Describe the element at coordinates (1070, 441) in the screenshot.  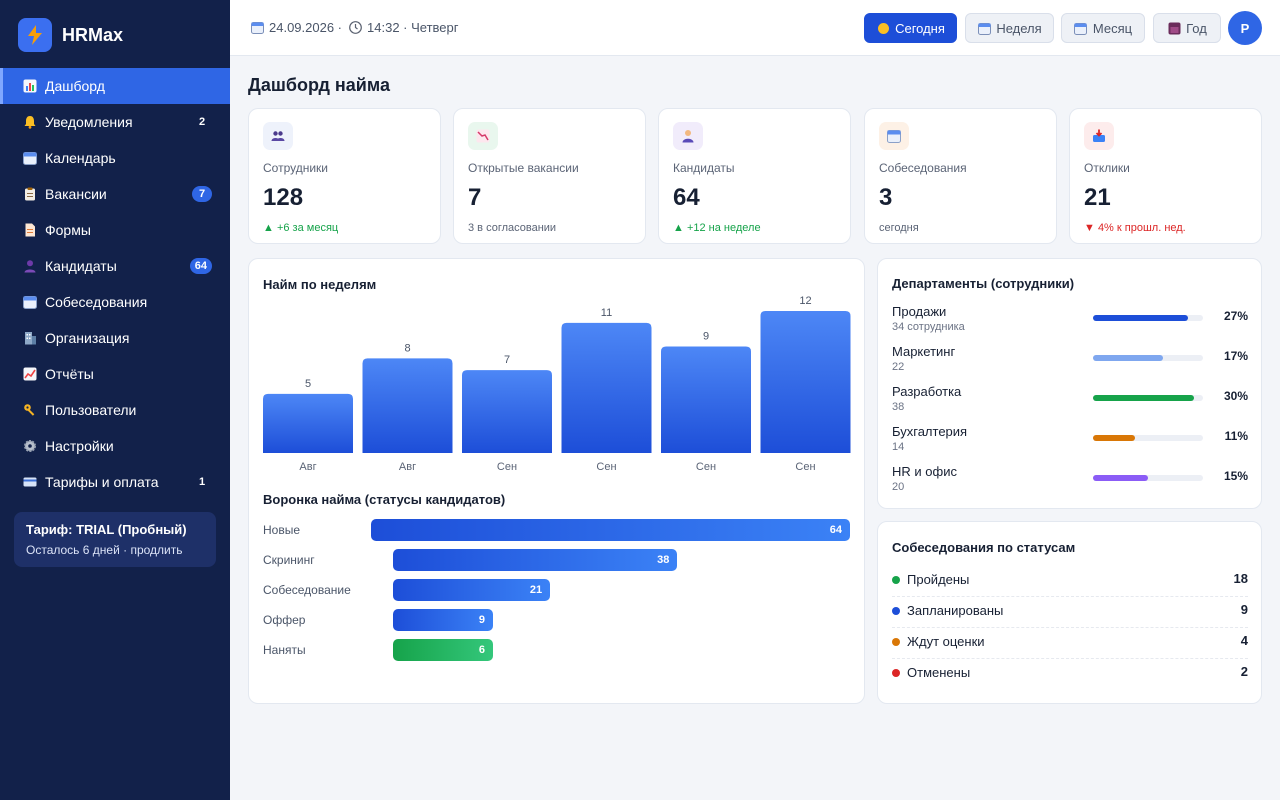
I see `department-row: Бухгалтерия 14 11%` at that location.